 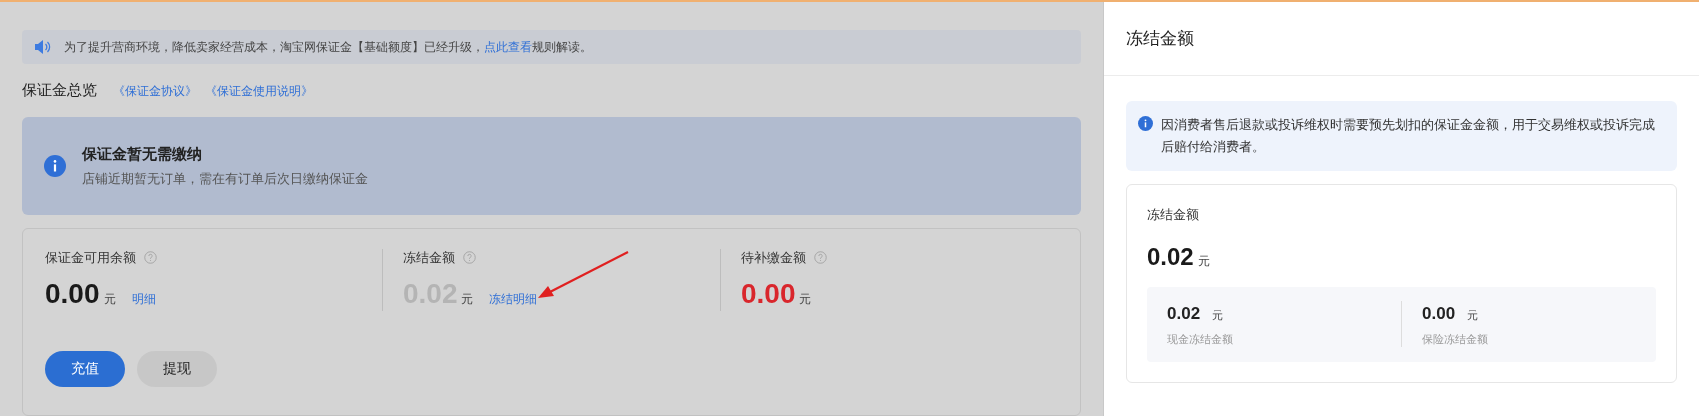 What do you see at coordinates (143, 298) in the screenshot?
I see `detail-link: 明细` at bounding box center [143, 298].